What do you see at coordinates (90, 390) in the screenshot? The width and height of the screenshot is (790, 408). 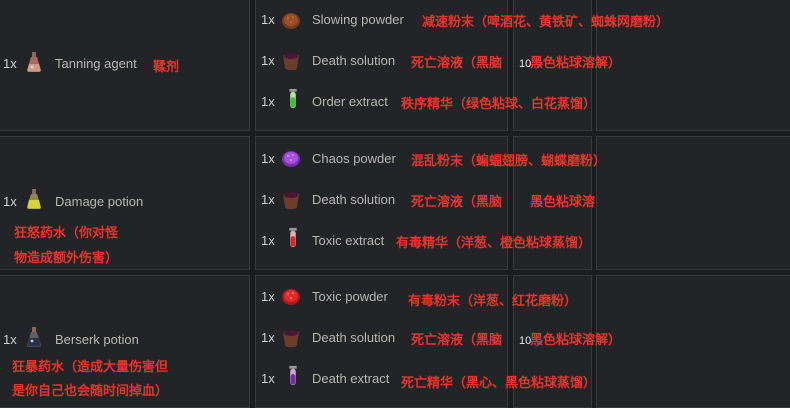 I see `product-translation-line2: 是你自己也会随时间掉血）` at bounding box center [90, 390].